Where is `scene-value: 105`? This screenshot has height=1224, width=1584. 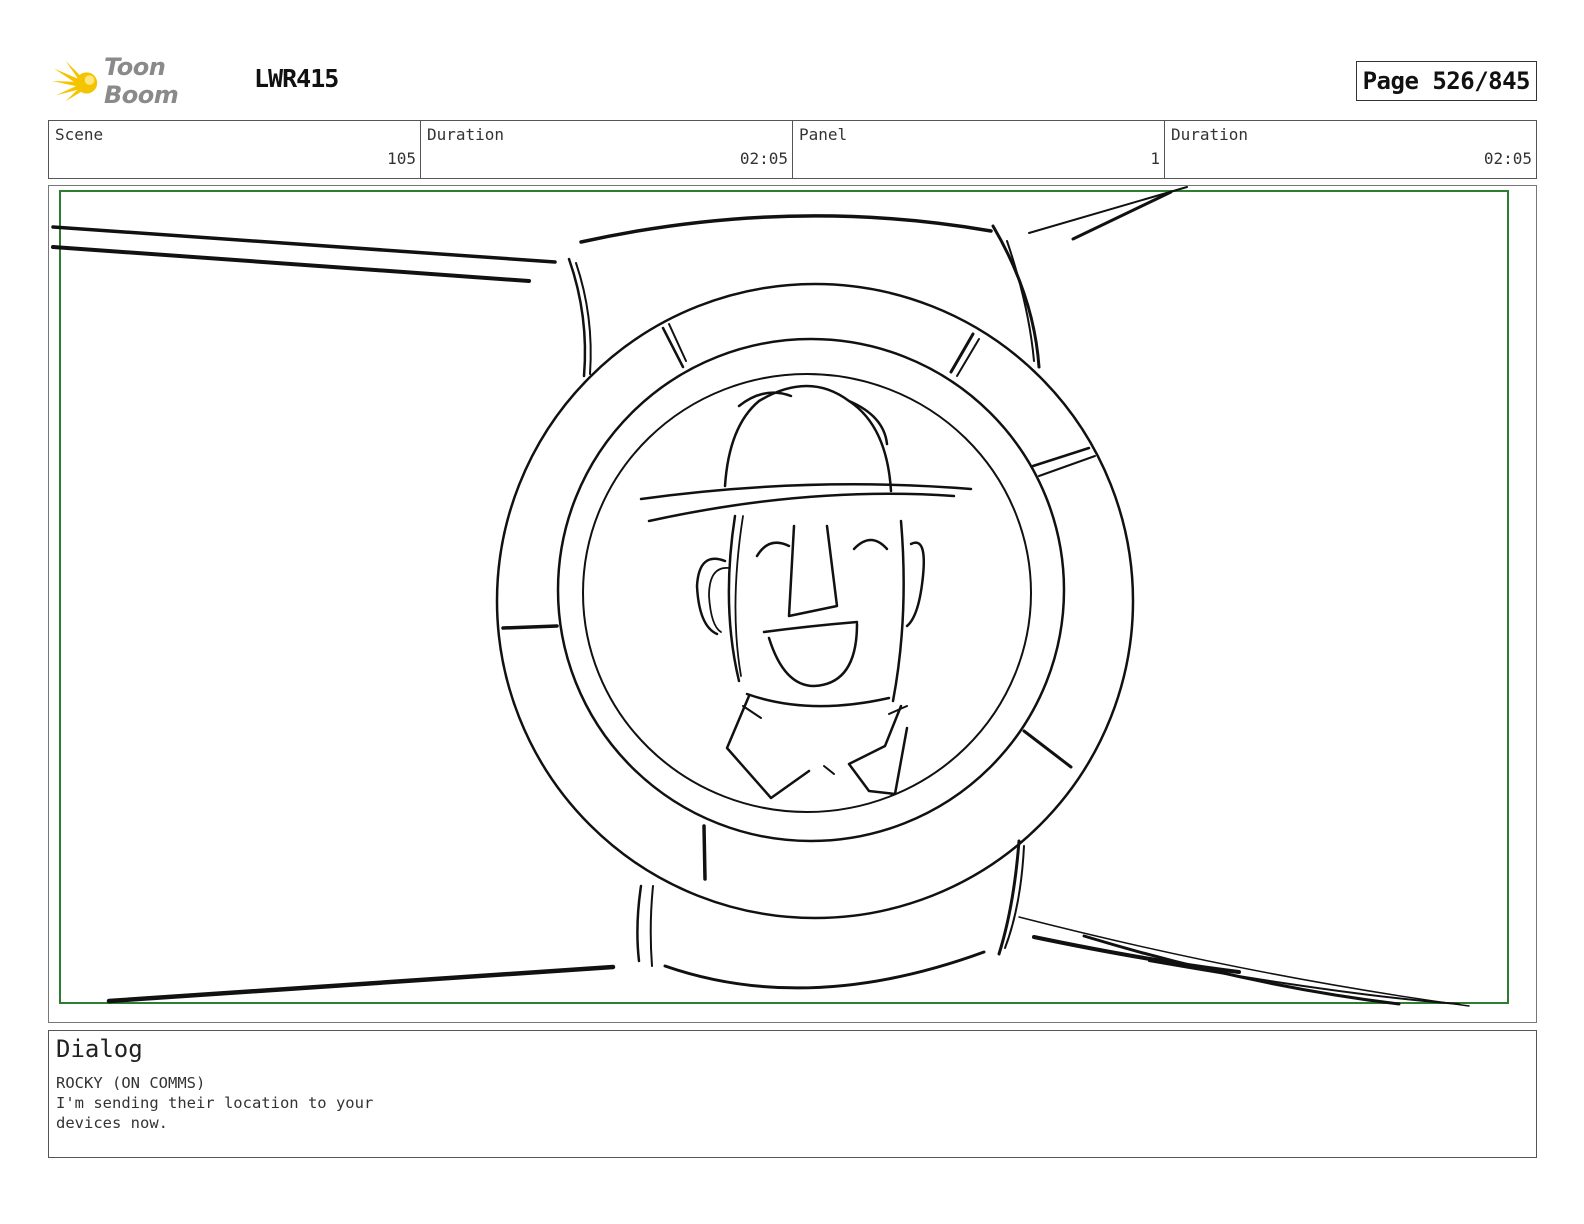
scene-value: 105 is located at coordinates (401, 158).